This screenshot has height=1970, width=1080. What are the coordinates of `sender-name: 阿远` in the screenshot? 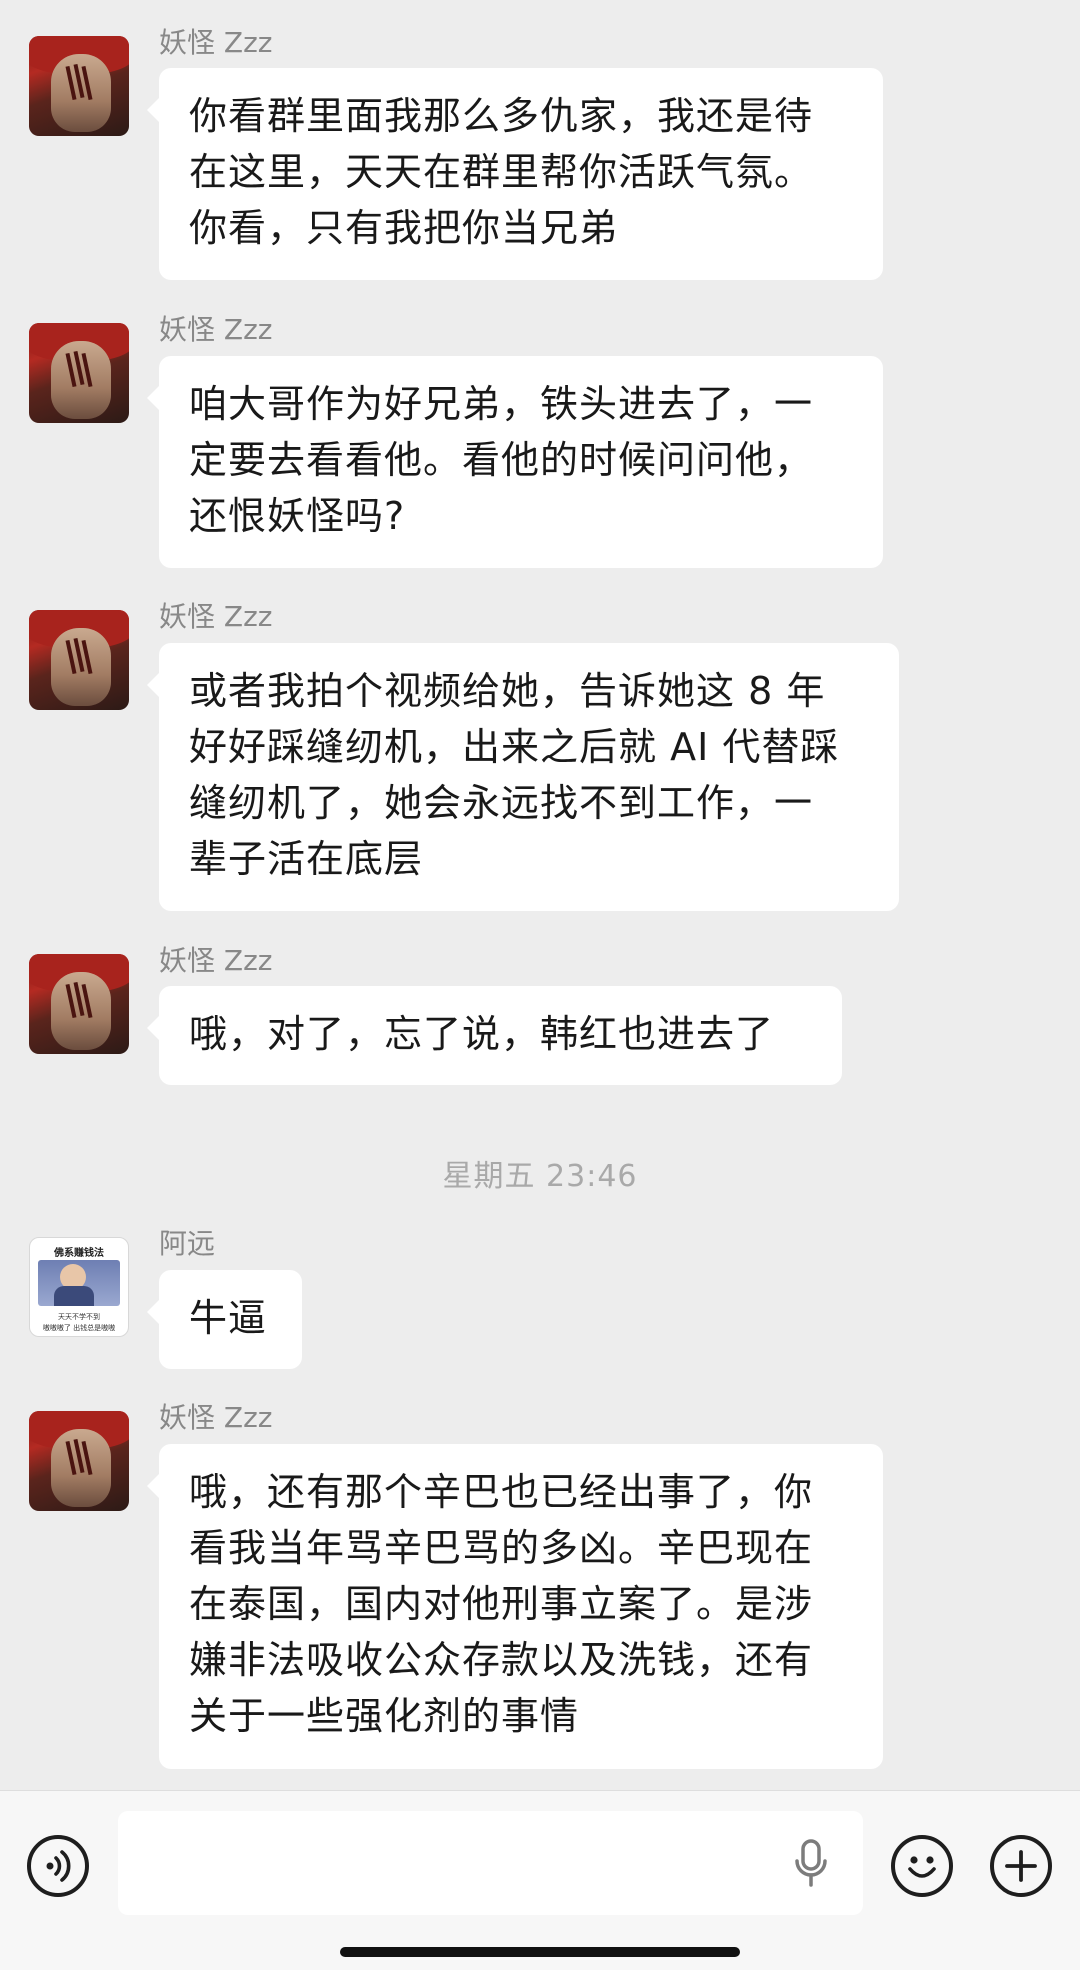 It's located at (187, 1243).